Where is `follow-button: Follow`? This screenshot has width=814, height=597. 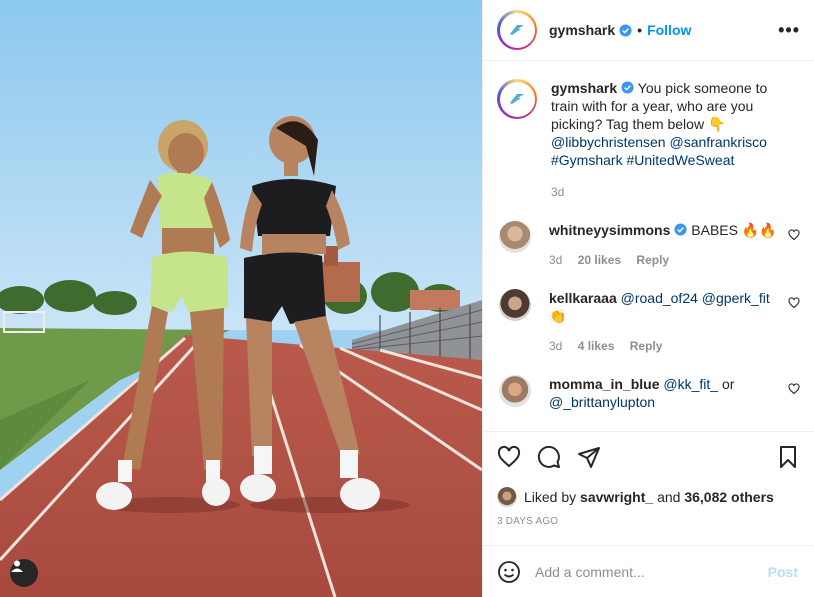 follow-button: Follow is located at coordinates (669, 30).